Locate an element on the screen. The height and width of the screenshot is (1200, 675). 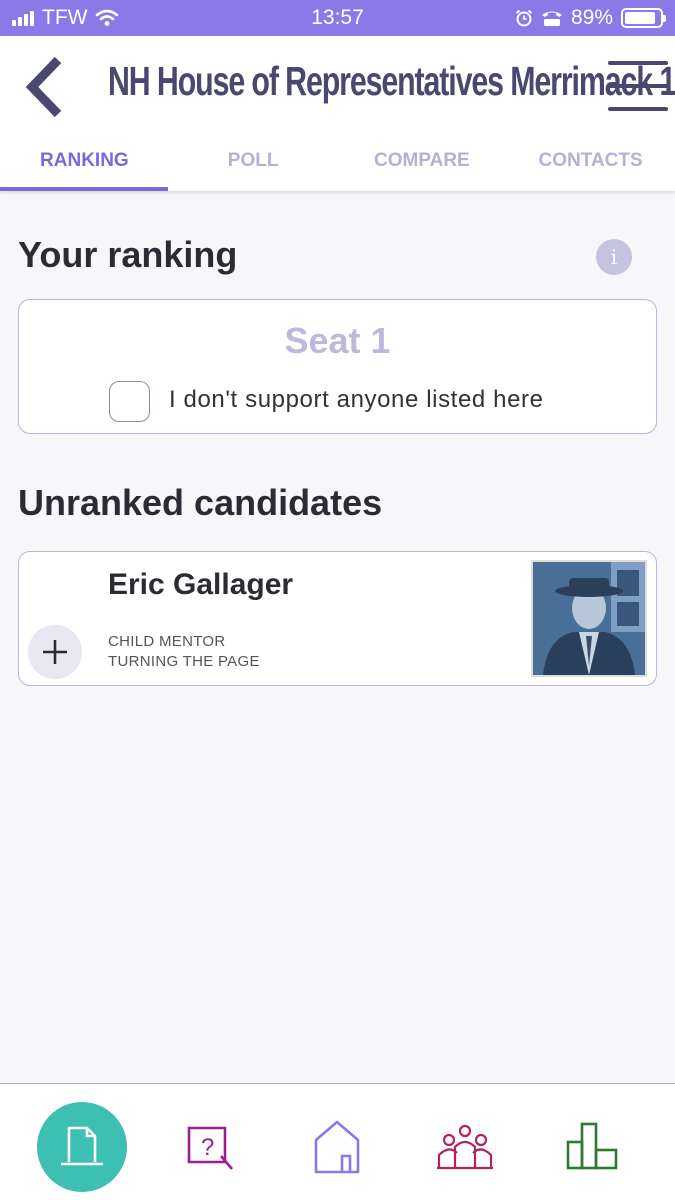
status-left: TFW is located at coordinates (65, 18).